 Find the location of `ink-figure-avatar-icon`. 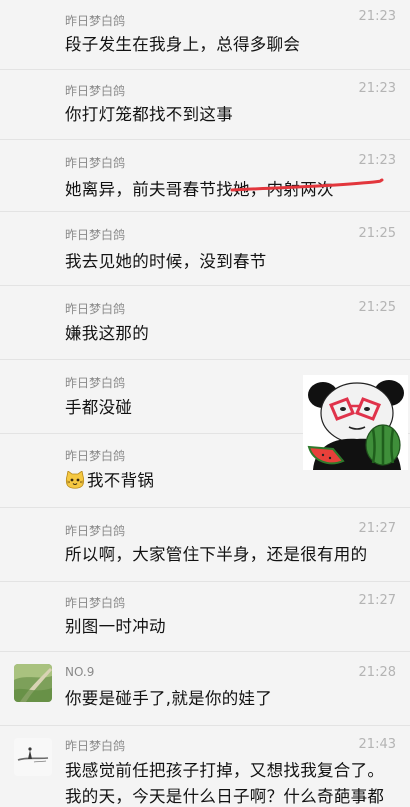

ink-figure-avatar-icon is located at coordinates (33, 757).